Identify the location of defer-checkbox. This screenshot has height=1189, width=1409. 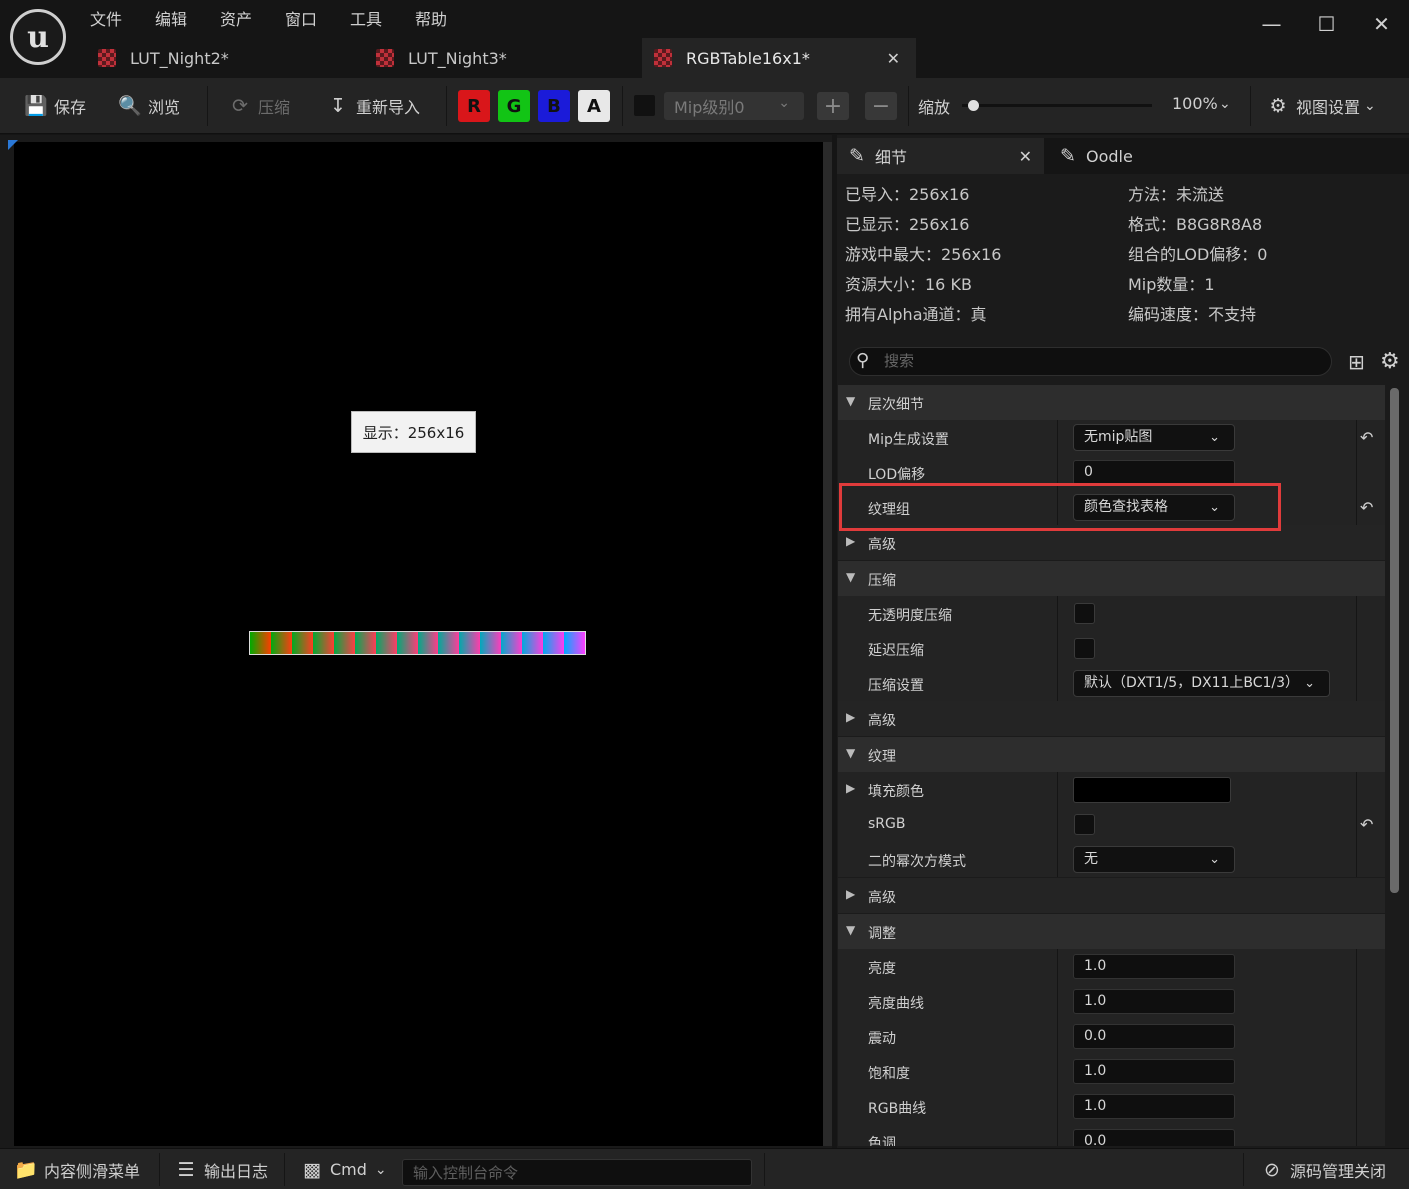
(1084, 648).